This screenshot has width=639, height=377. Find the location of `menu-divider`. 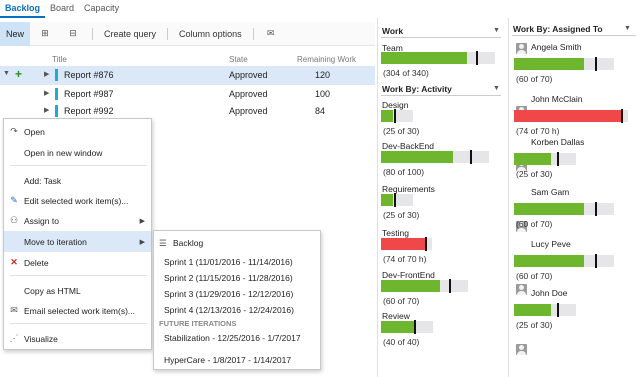

menu-divider is located at coordinates (78, 165).